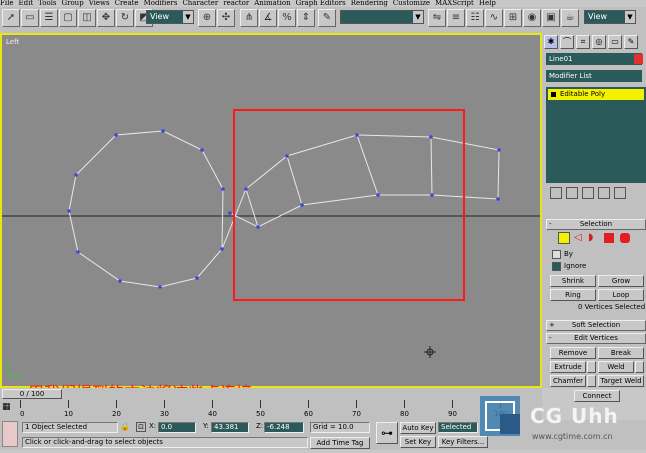  I want to click on grow-button: Grow, so click(621, 281).